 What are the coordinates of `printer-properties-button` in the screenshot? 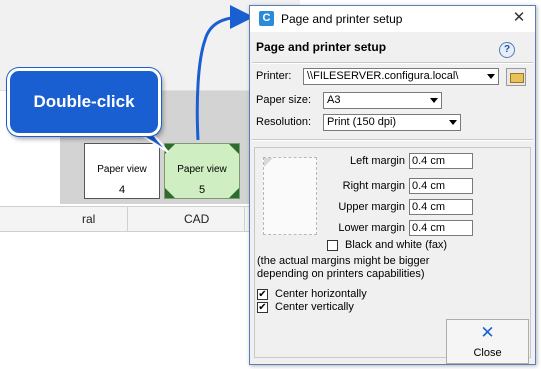 It's located at (516, 77).